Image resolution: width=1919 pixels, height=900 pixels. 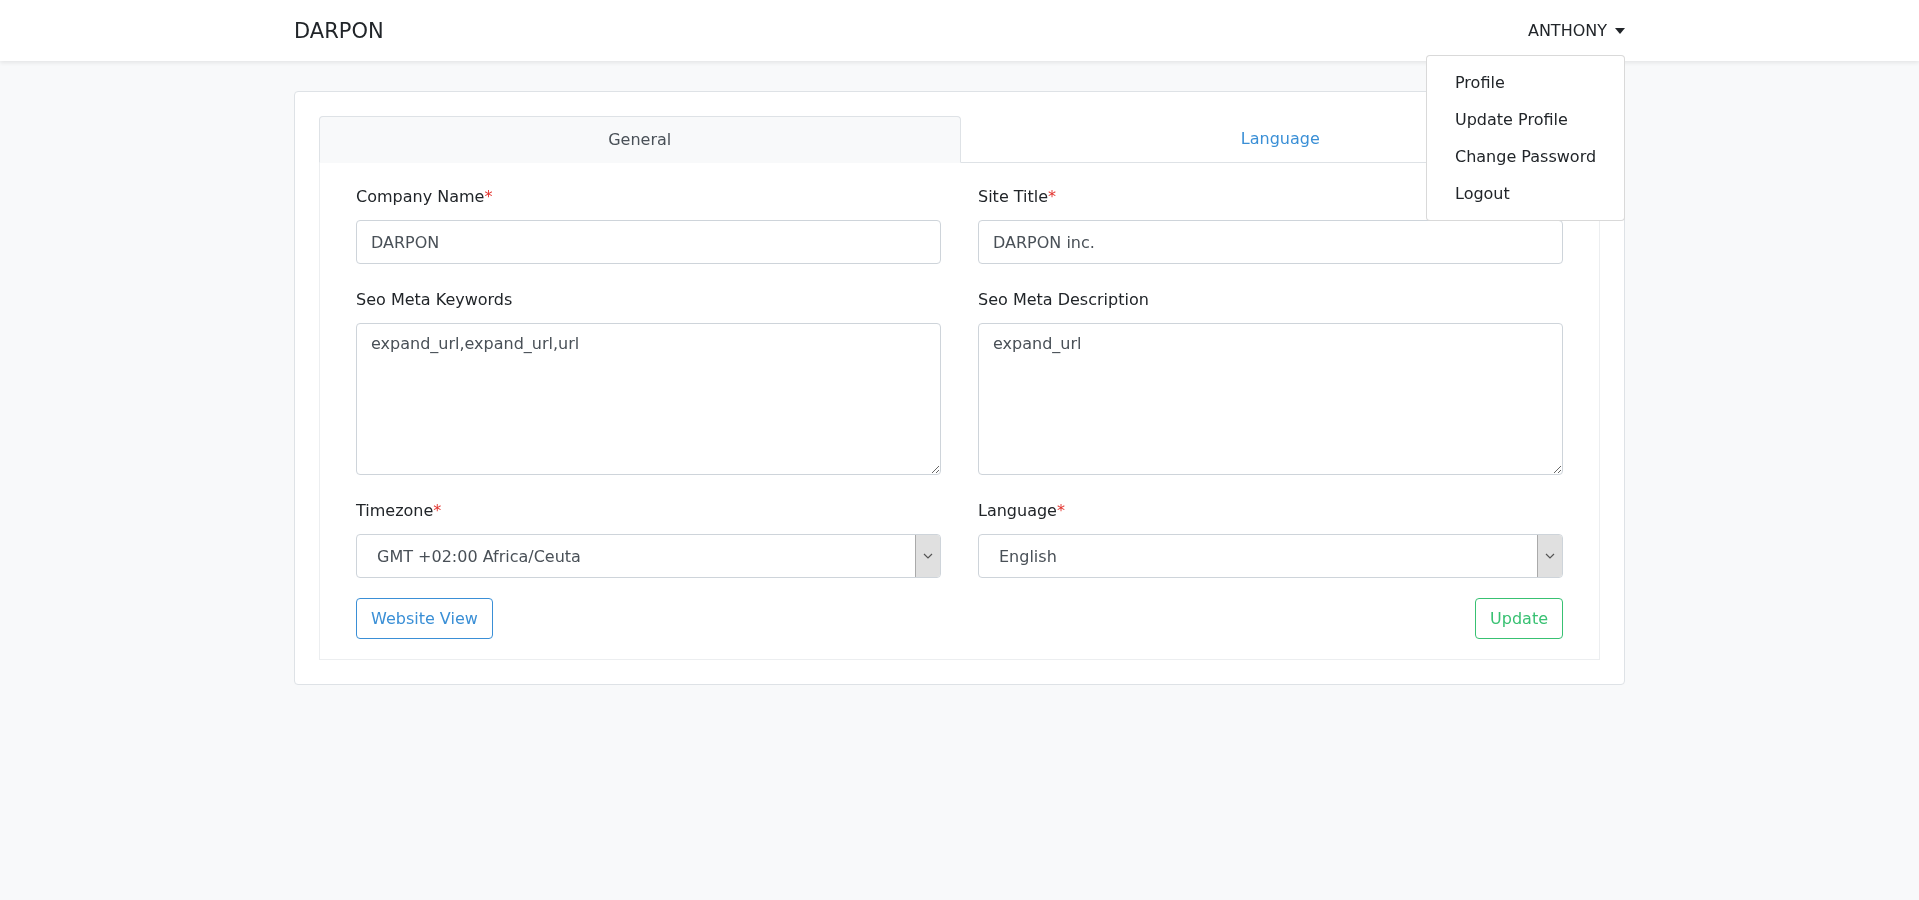 What do you see at coordinates (424, 618) in the screenshot?
I see `website-view-button: Website View` at bounding box center [424, 618].